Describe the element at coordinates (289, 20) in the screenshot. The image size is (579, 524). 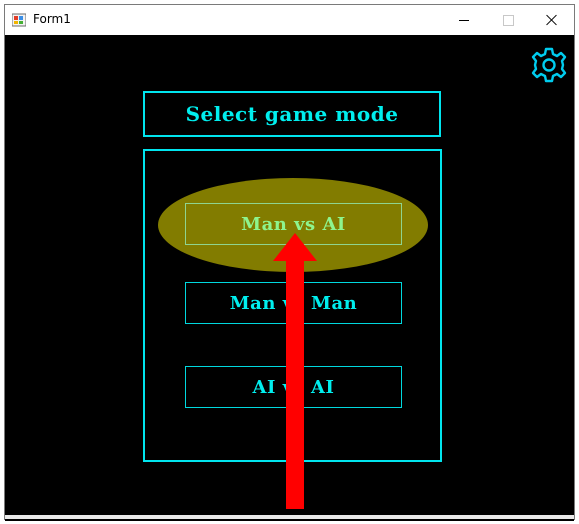
I see `title-bar: Form1` at that location.